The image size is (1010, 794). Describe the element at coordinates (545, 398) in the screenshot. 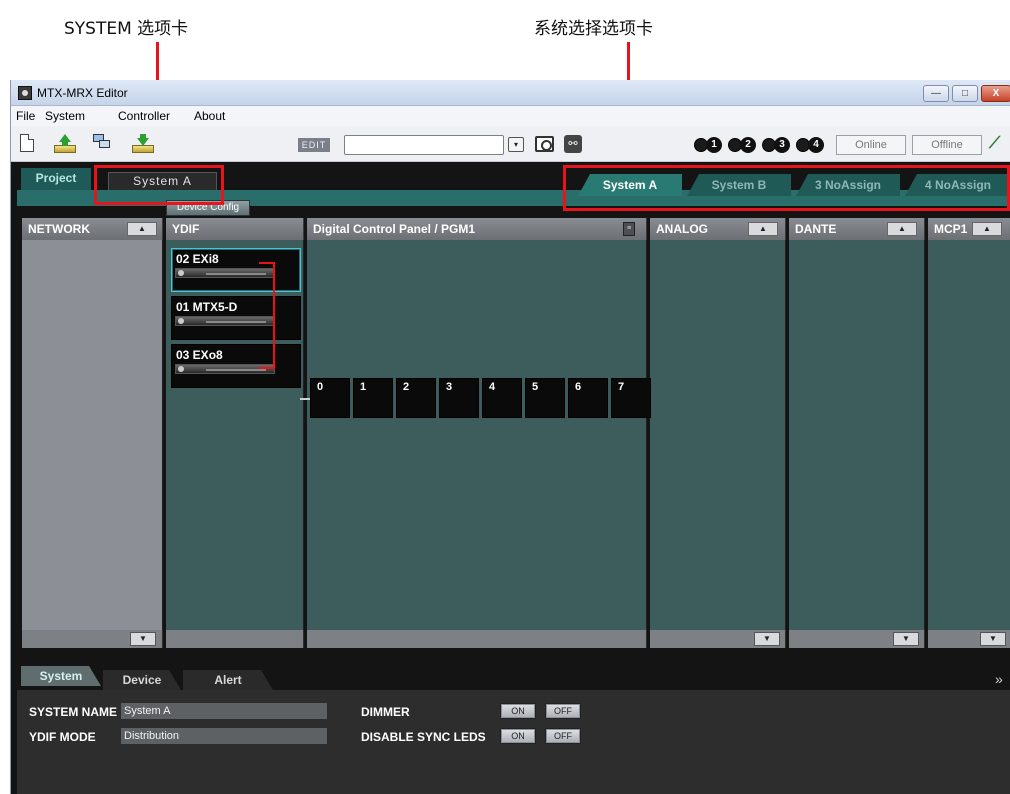

I see `dcp-slot: 5` at that location.